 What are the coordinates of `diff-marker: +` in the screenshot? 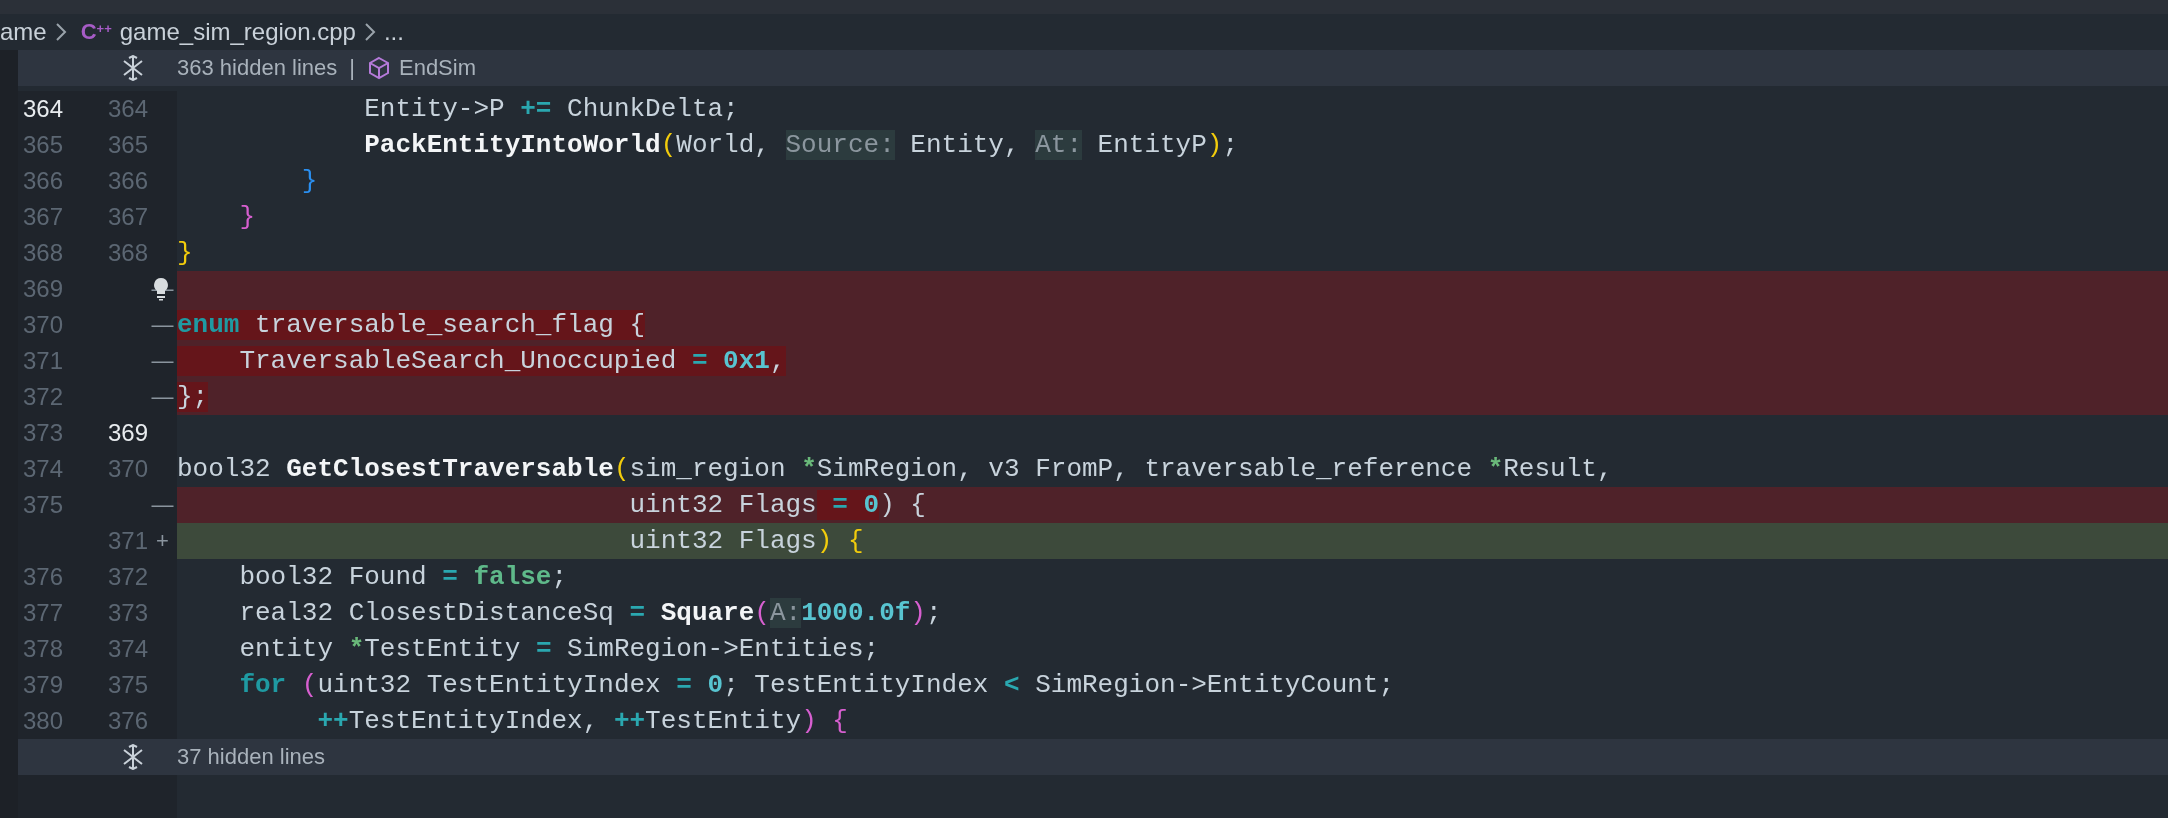 It's located at (162, 541).